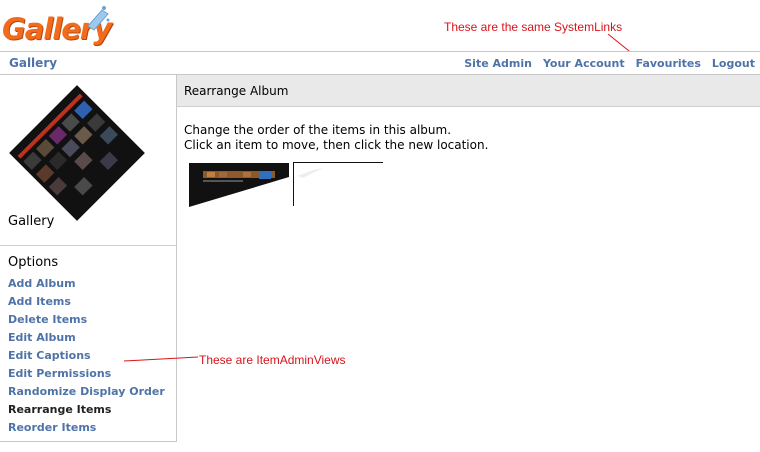 This screenshot has width=760, height=452. Describe the element at coordinates (86, 376) in the screenshot. I see `edit-permissions-link: Edit Permissions` at that location.